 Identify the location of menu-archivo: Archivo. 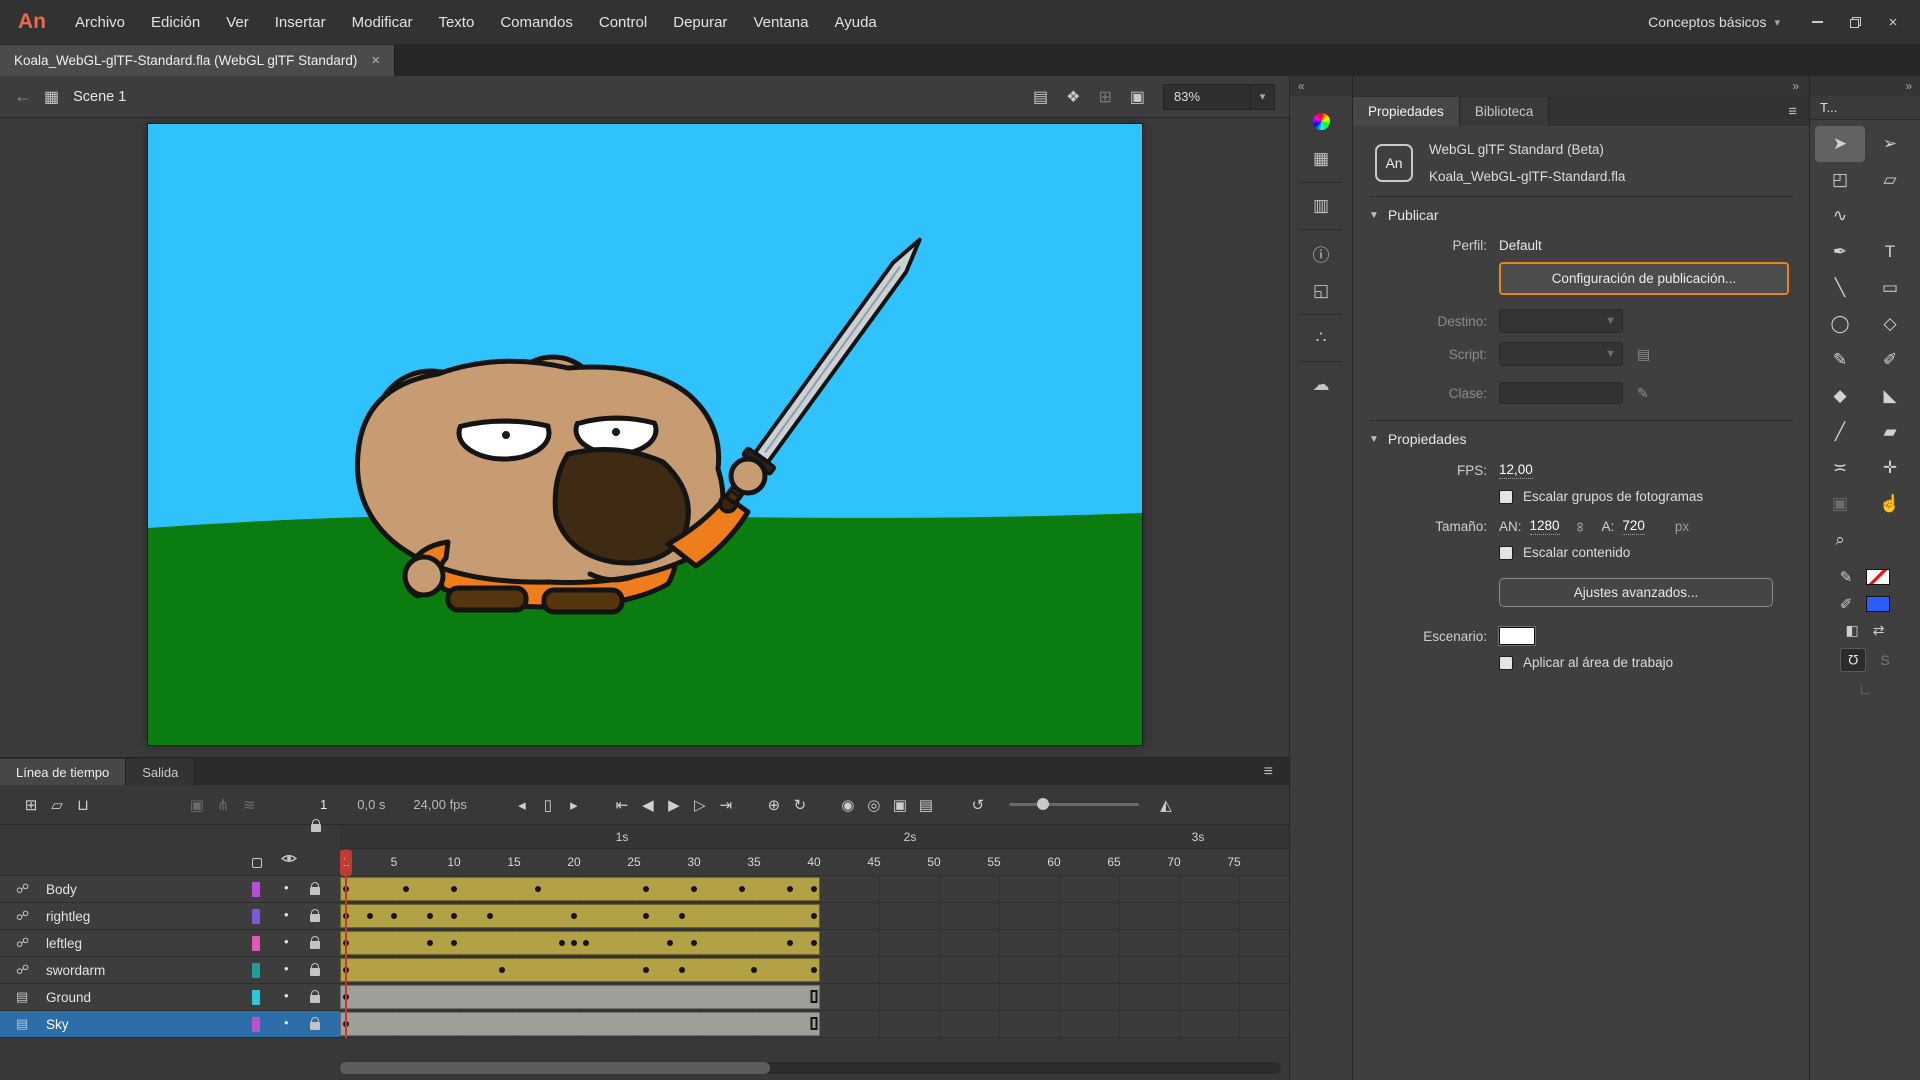
(100, 22).